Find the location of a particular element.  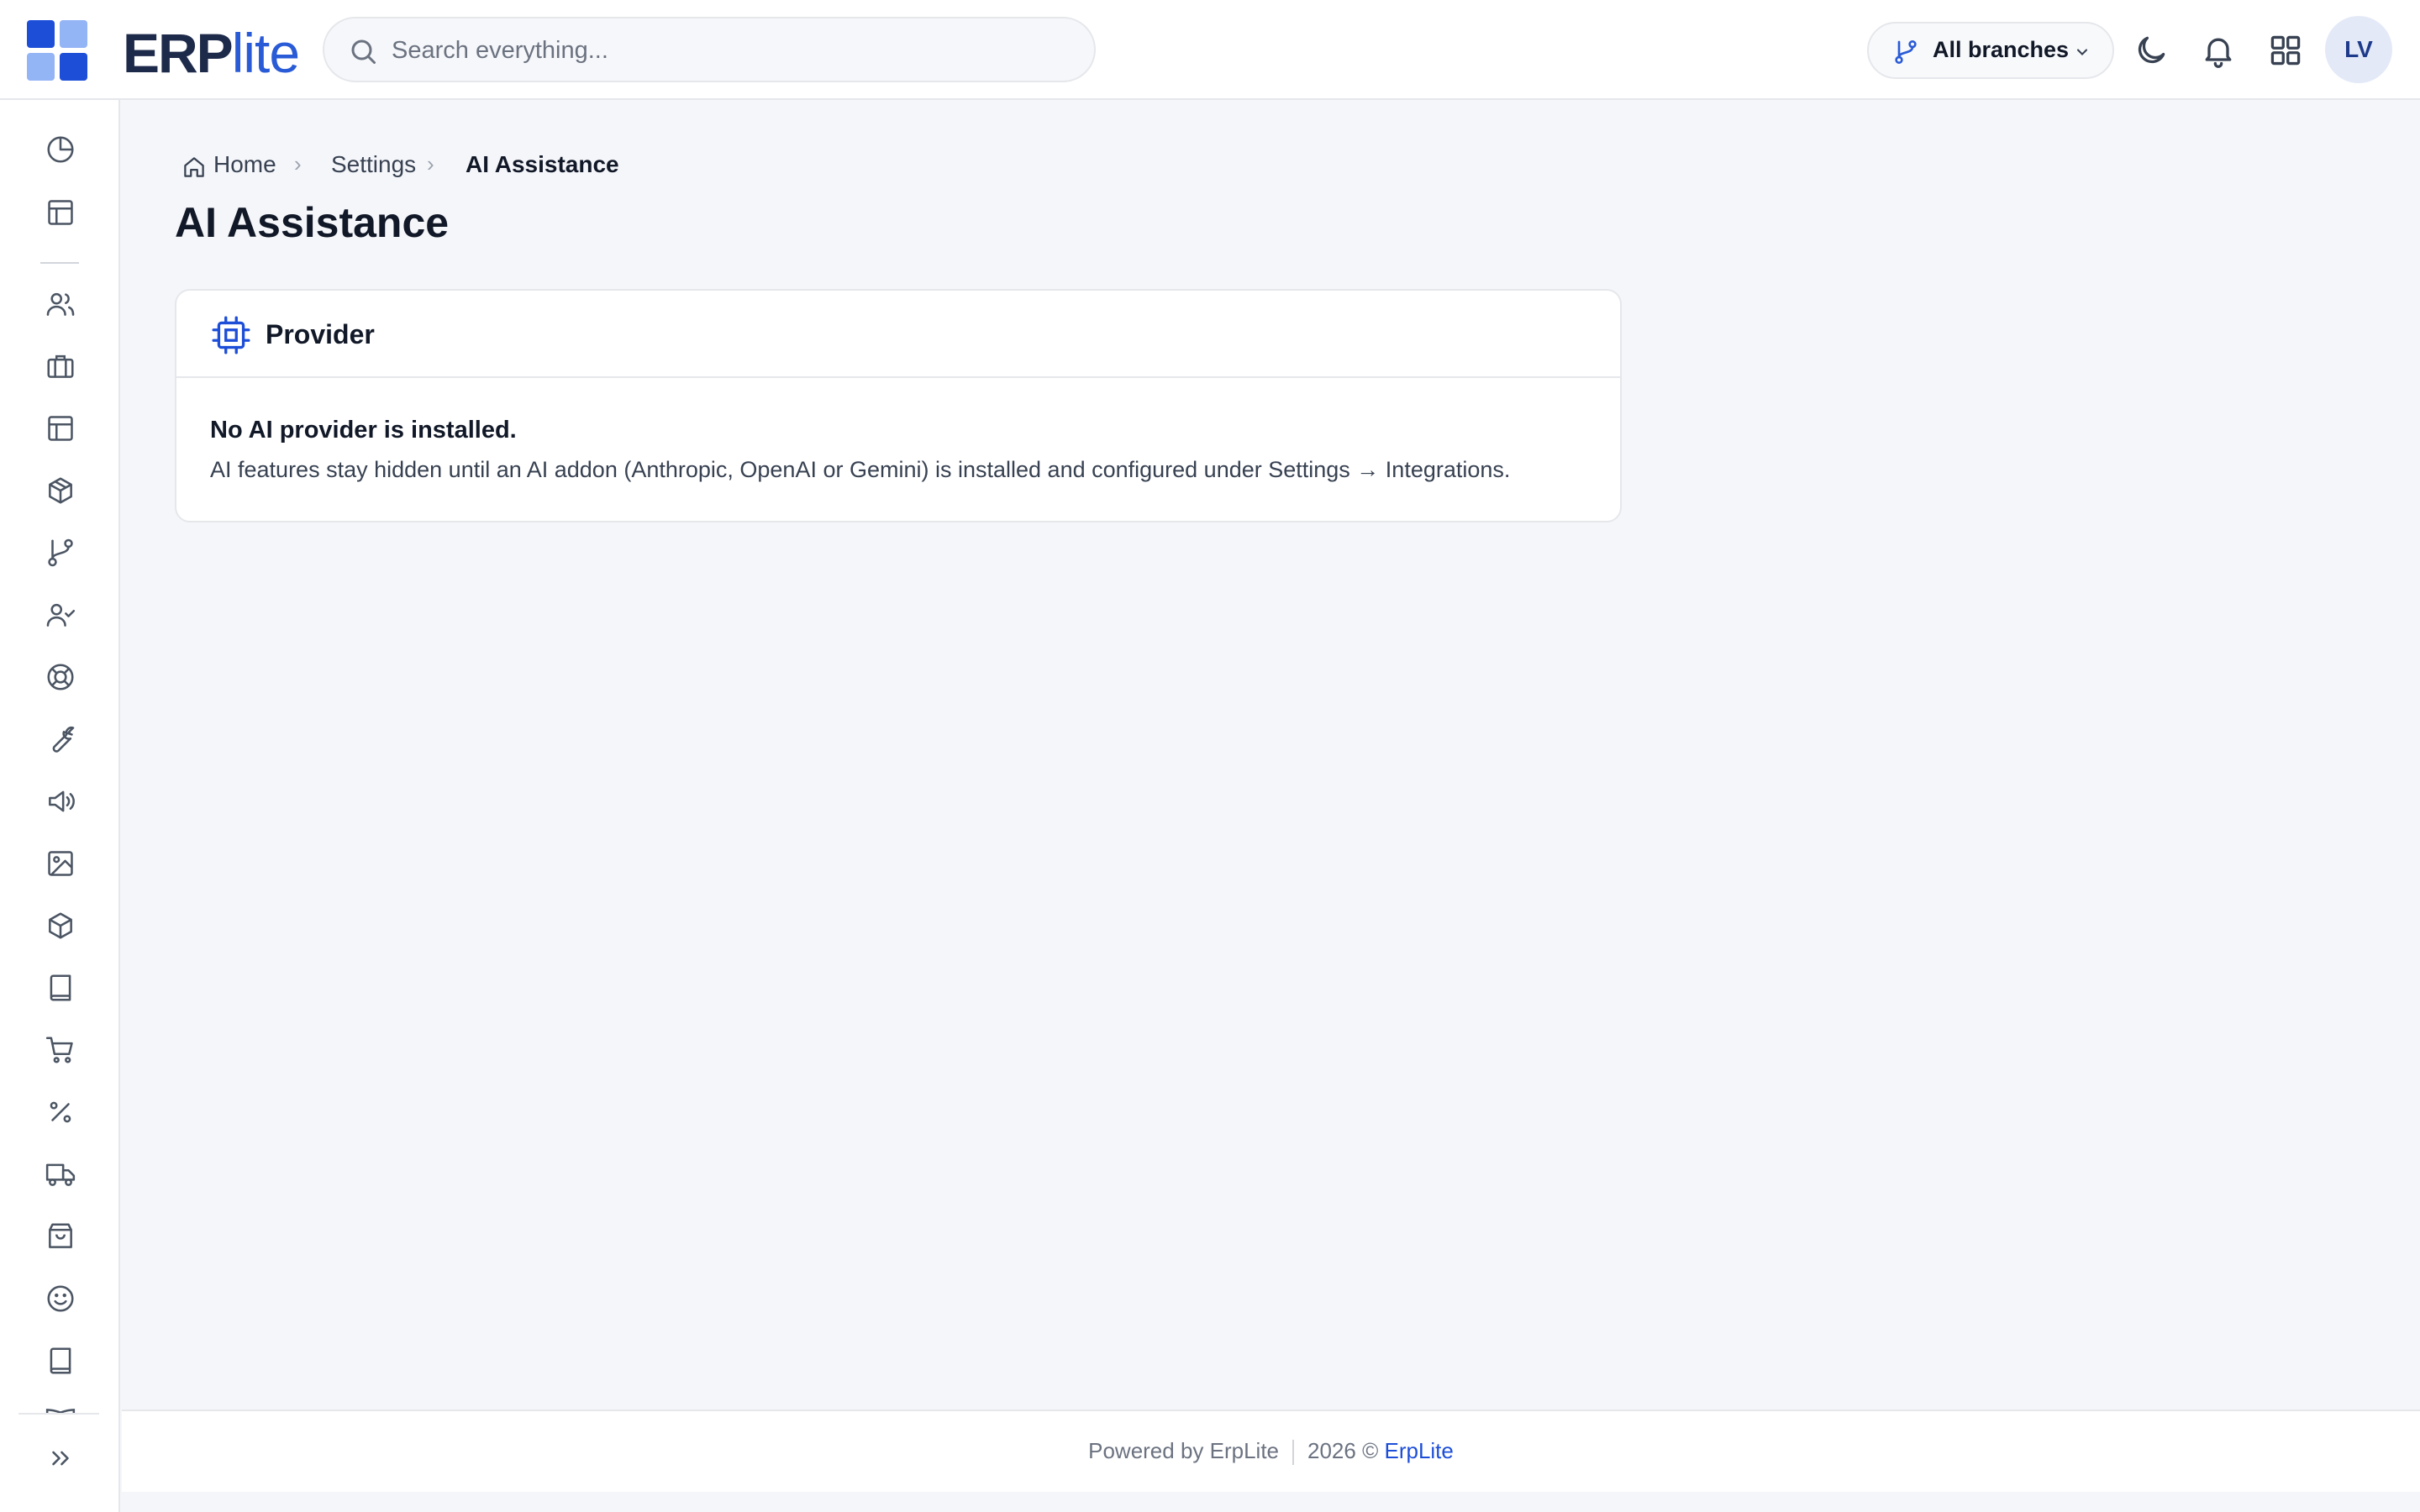

cpu-icon is located at coordinates (231, 335).